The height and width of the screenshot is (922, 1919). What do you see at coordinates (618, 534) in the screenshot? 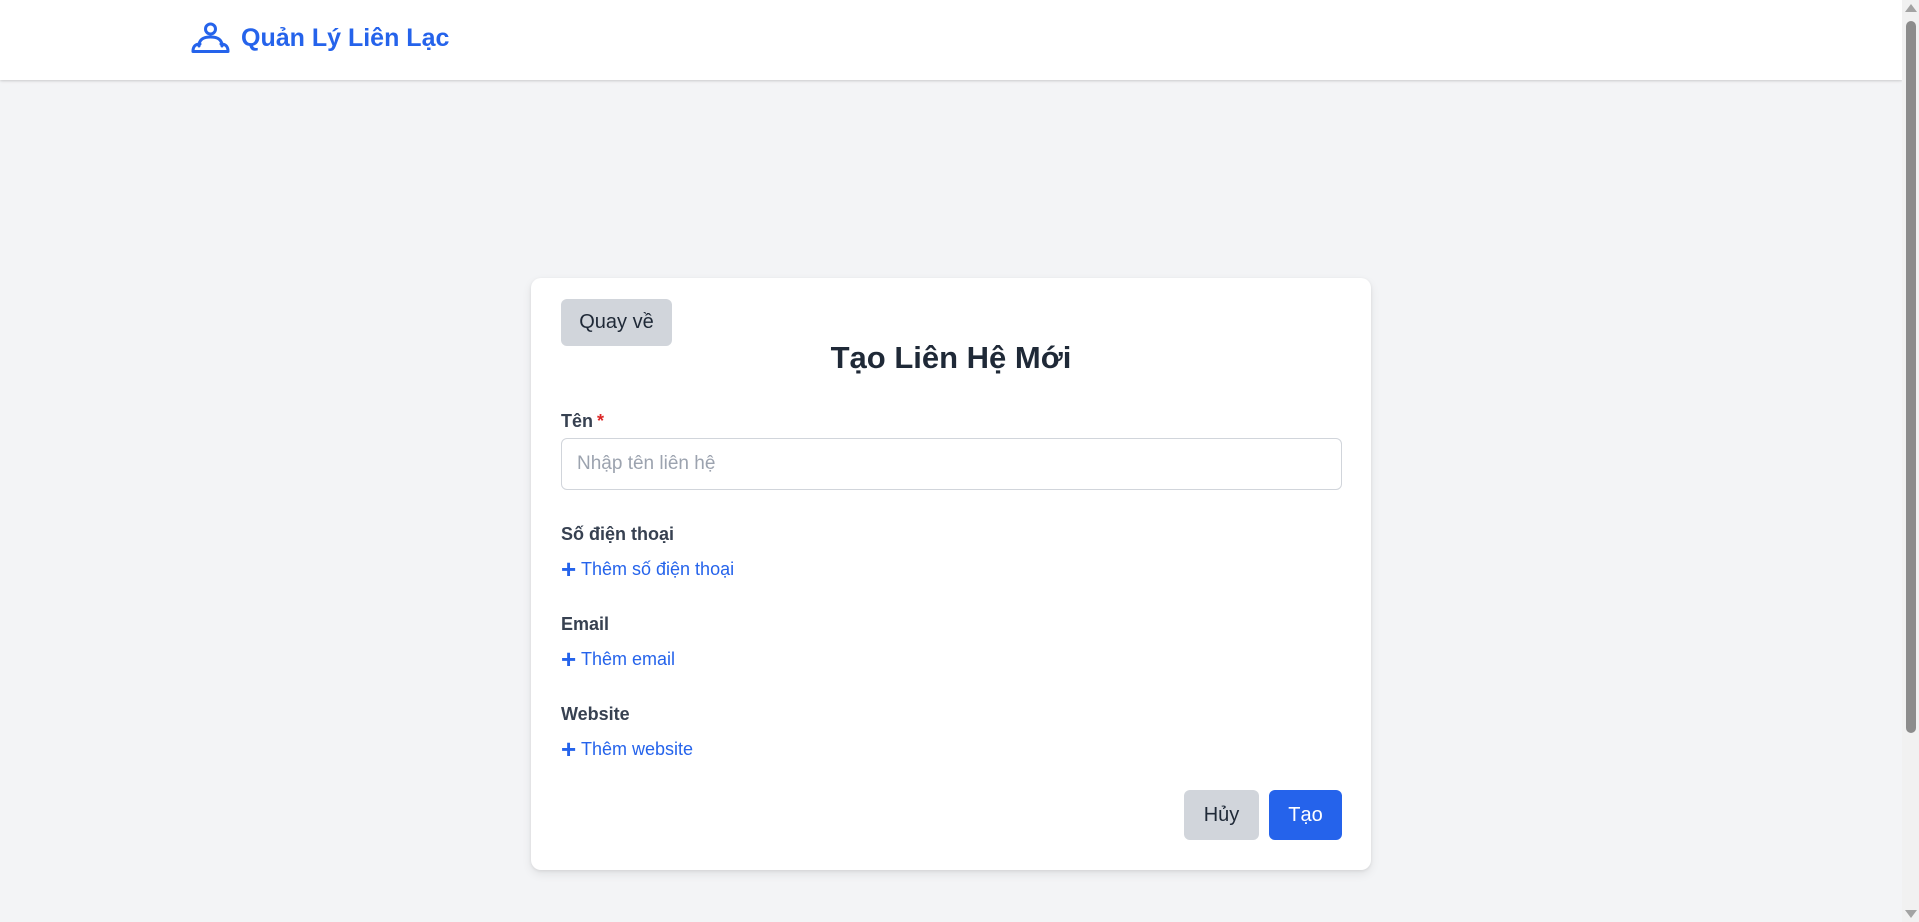
I see `phone-label: Số điện thoại` at bounding box center [618, 534].